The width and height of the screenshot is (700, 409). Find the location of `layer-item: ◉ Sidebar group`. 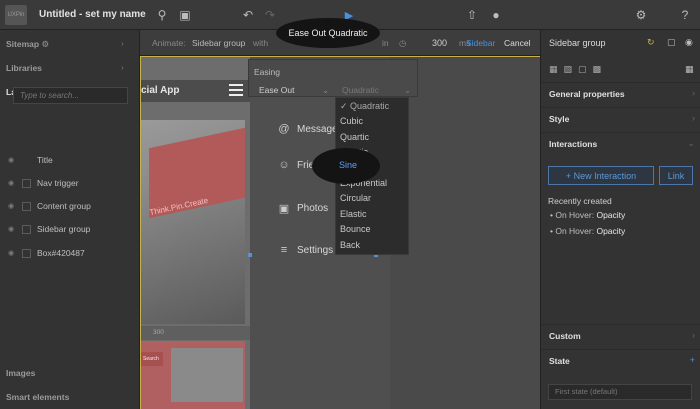

layer-item: ◉ Sidebar group is located at coordinates (72, 229).